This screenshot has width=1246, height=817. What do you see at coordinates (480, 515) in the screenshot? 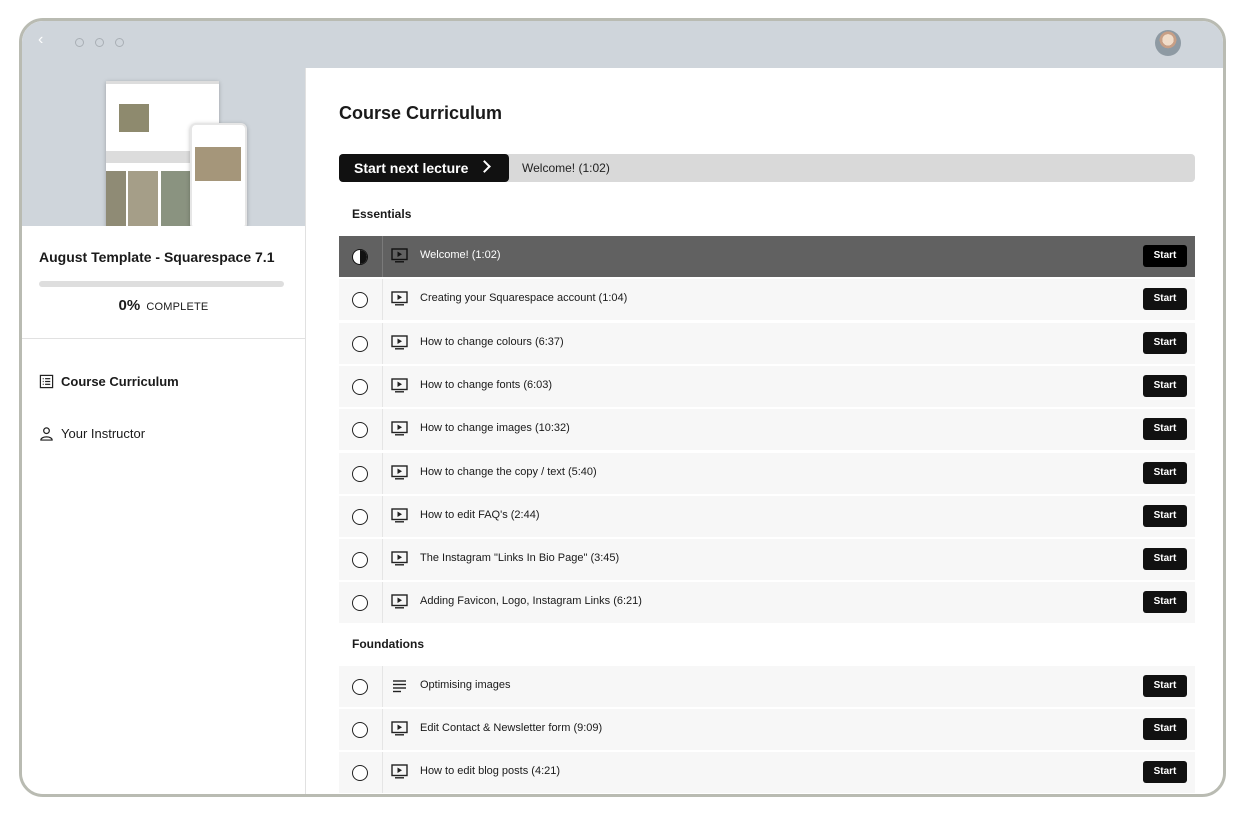
I see `lecture-title: How to edit FAQ's (2:44)` at bounding box center [480, 515].